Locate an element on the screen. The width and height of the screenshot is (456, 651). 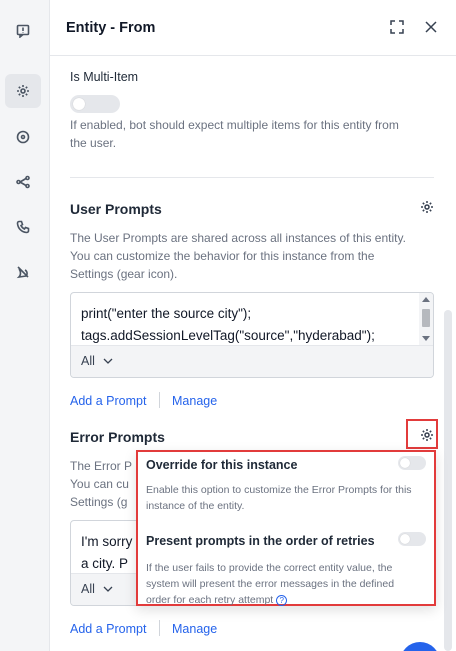
expand-icon is located at coordinates (397, 27).